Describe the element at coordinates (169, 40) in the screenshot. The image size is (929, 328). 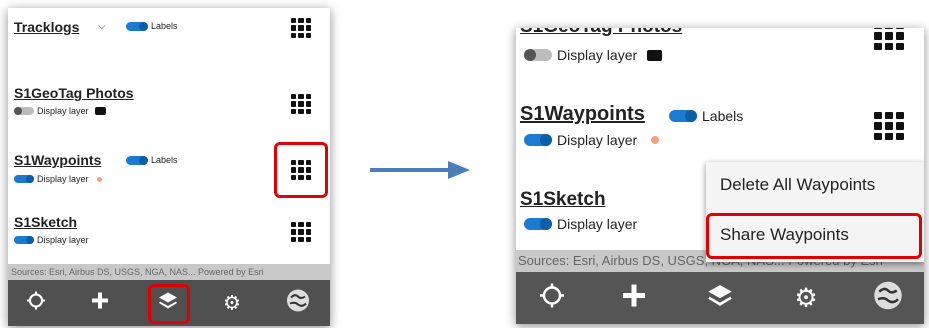
I see `layer-row-tracklogs: Tracklogs ⌵ Labels` at that location.